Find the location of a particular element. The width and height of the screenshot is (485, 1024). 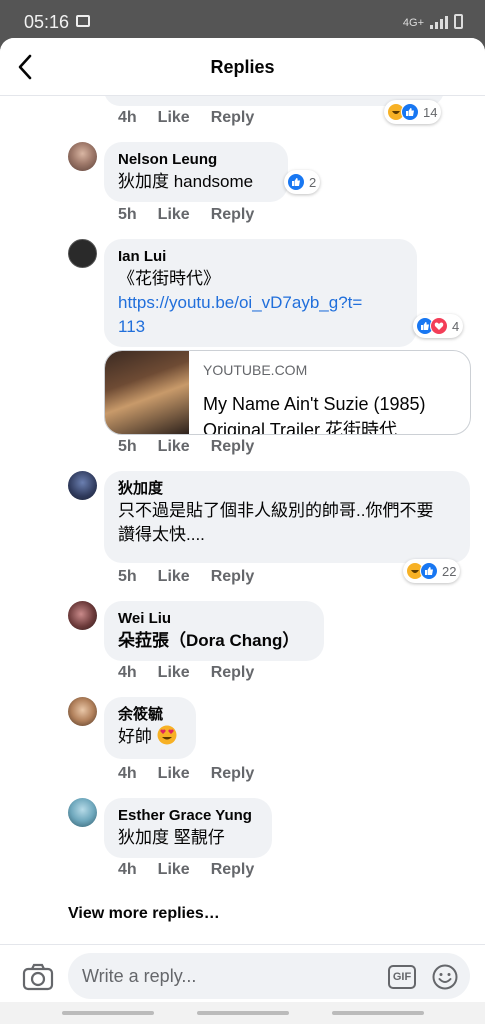

reaction-summary: 2 is located at coordinates (302, 182).